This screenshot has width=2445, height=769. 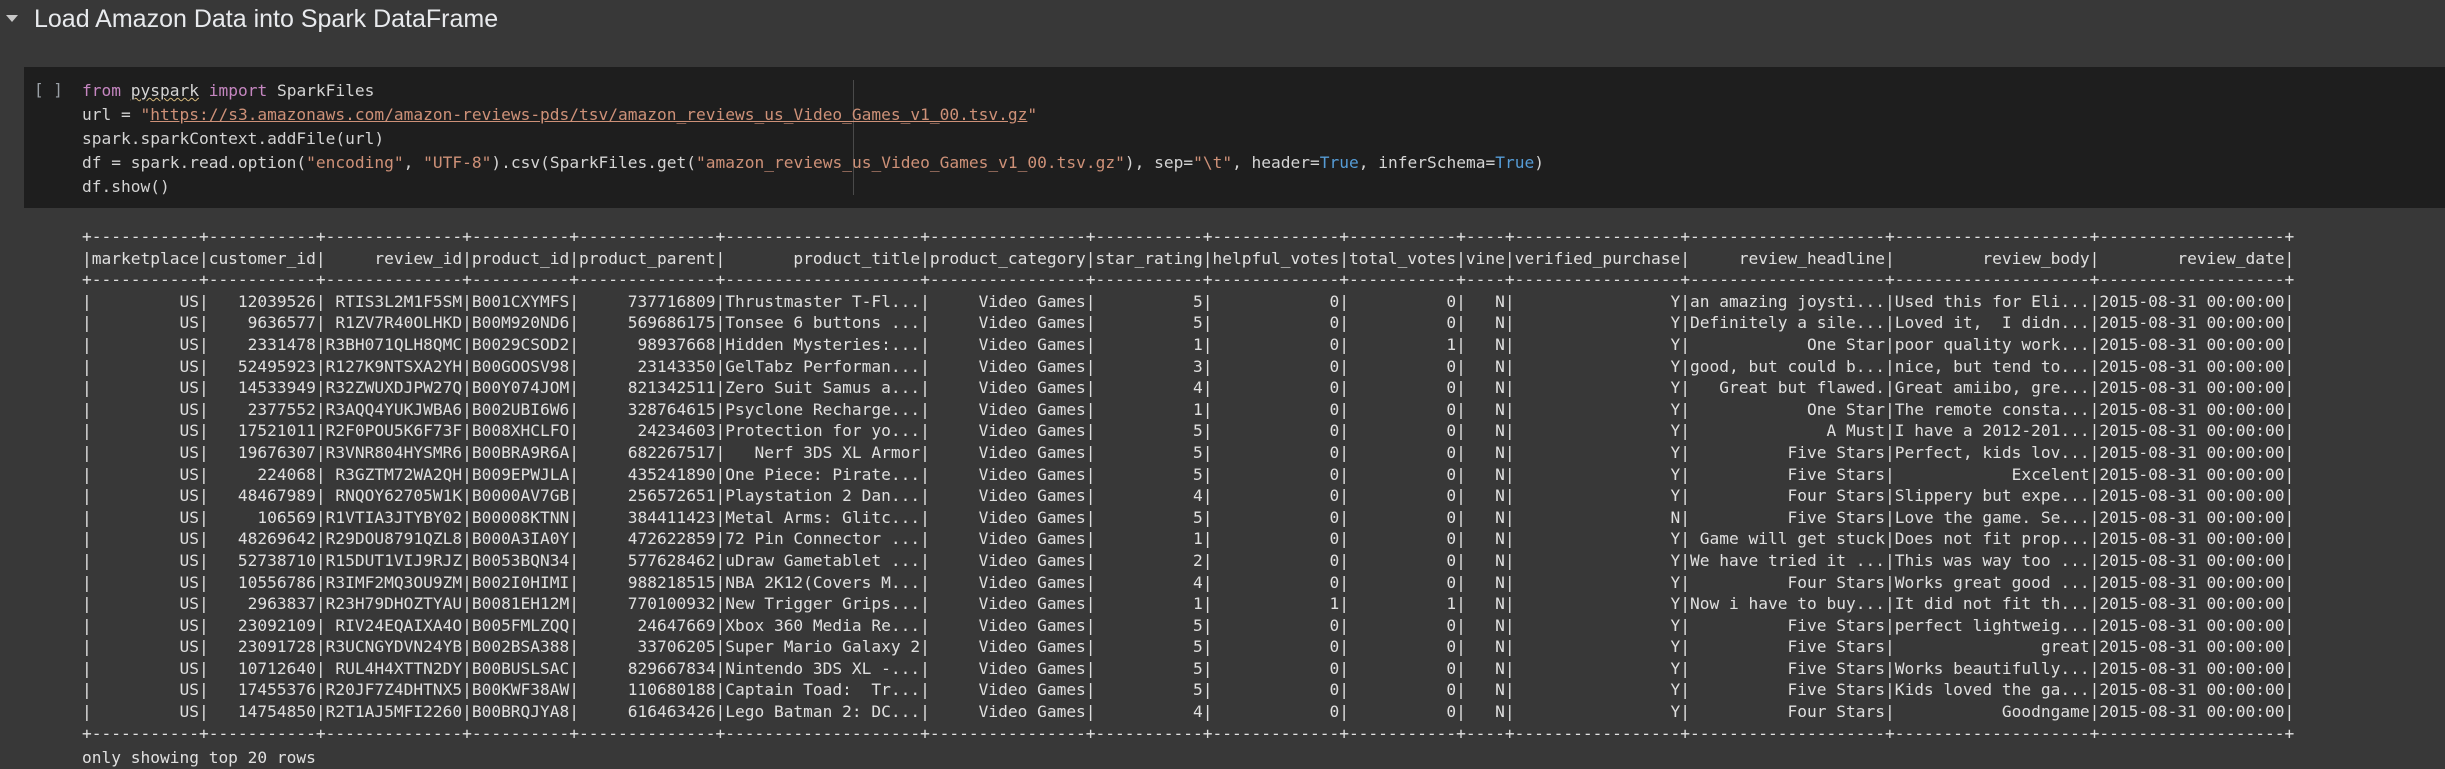 I want to click on code-text: ), sep=, so click(x=1159, y=162).